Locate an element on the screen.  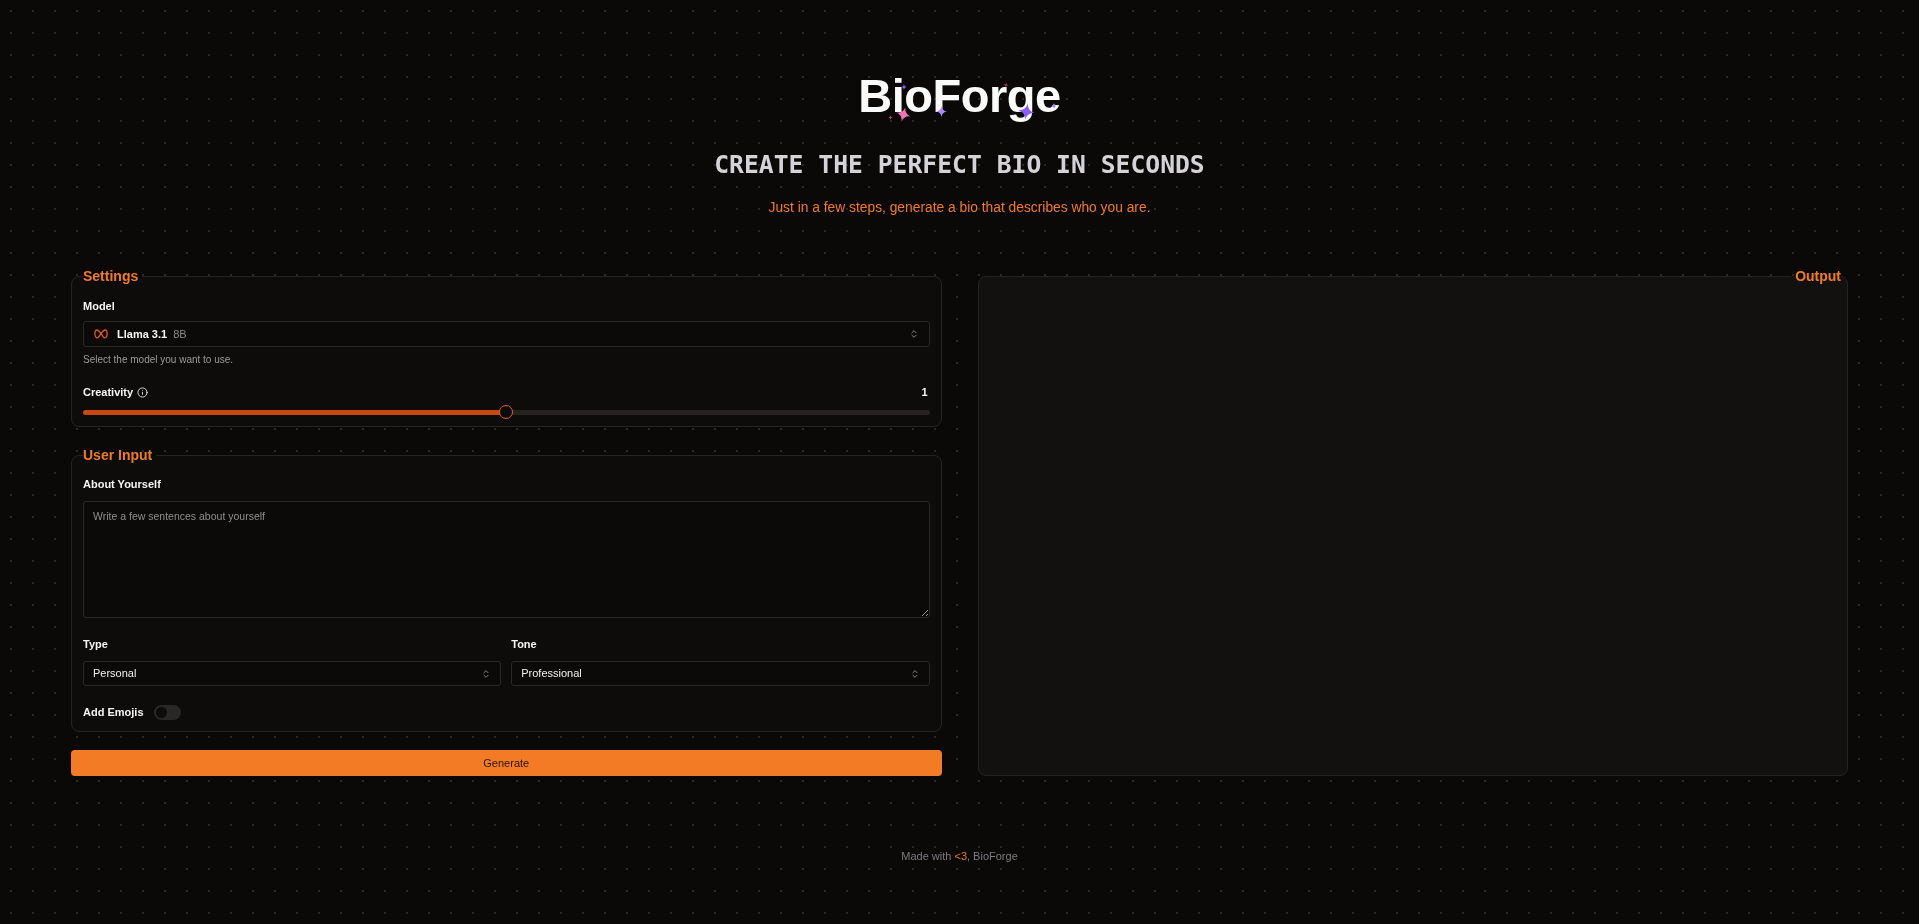
info-icon is located at coordinates (143, 392).